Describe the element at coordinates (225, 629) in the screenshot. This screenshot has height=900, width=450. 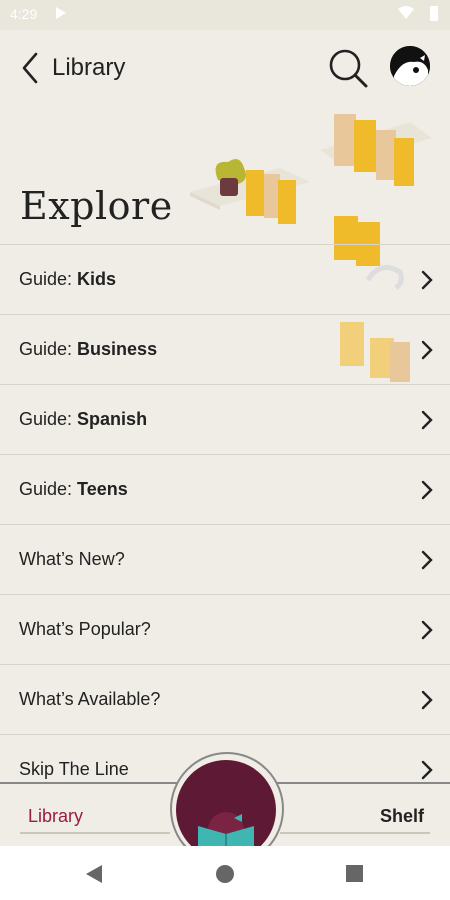
I see `list-item-whats-popular: What’s Popular?` at that location.